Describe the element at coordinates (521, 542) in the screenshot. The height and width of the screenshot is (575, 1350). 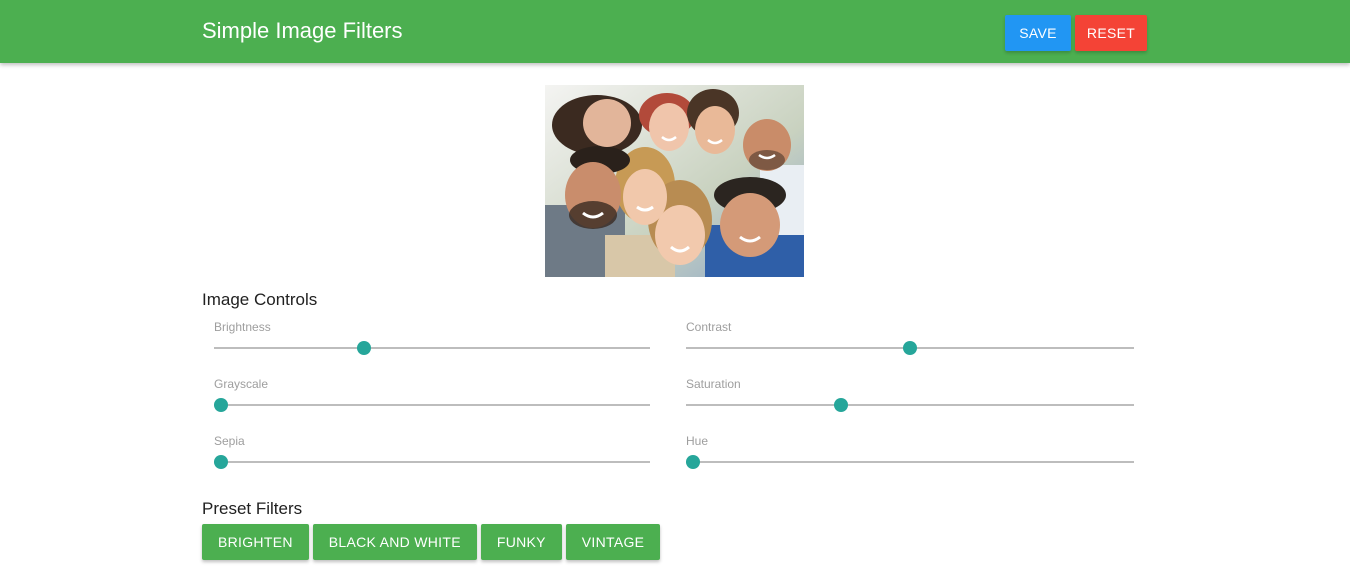
I see `funky-button: FUNKY` at that location.